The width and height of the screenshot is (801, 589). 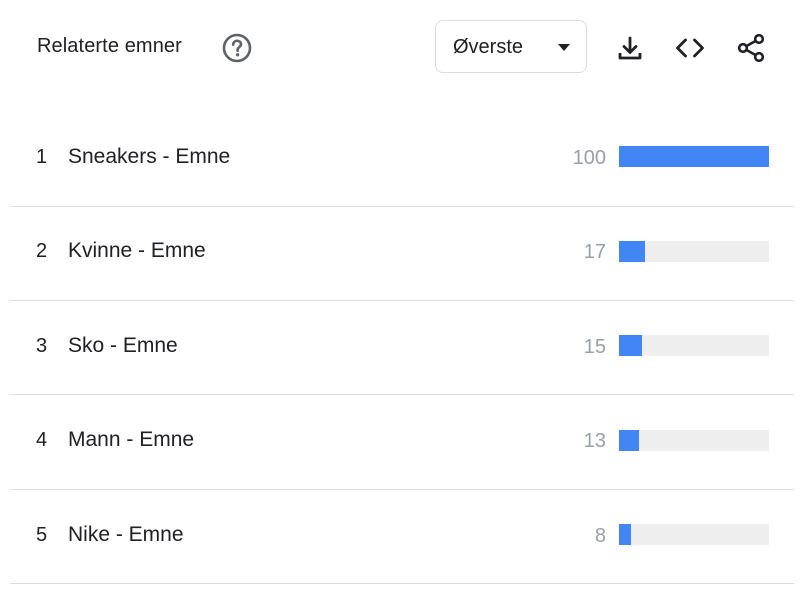 What do you see at coordinates (131, 440) in the screenshot?
I see `topic-label: Mann - Emne` at bounding box center [131, 440].